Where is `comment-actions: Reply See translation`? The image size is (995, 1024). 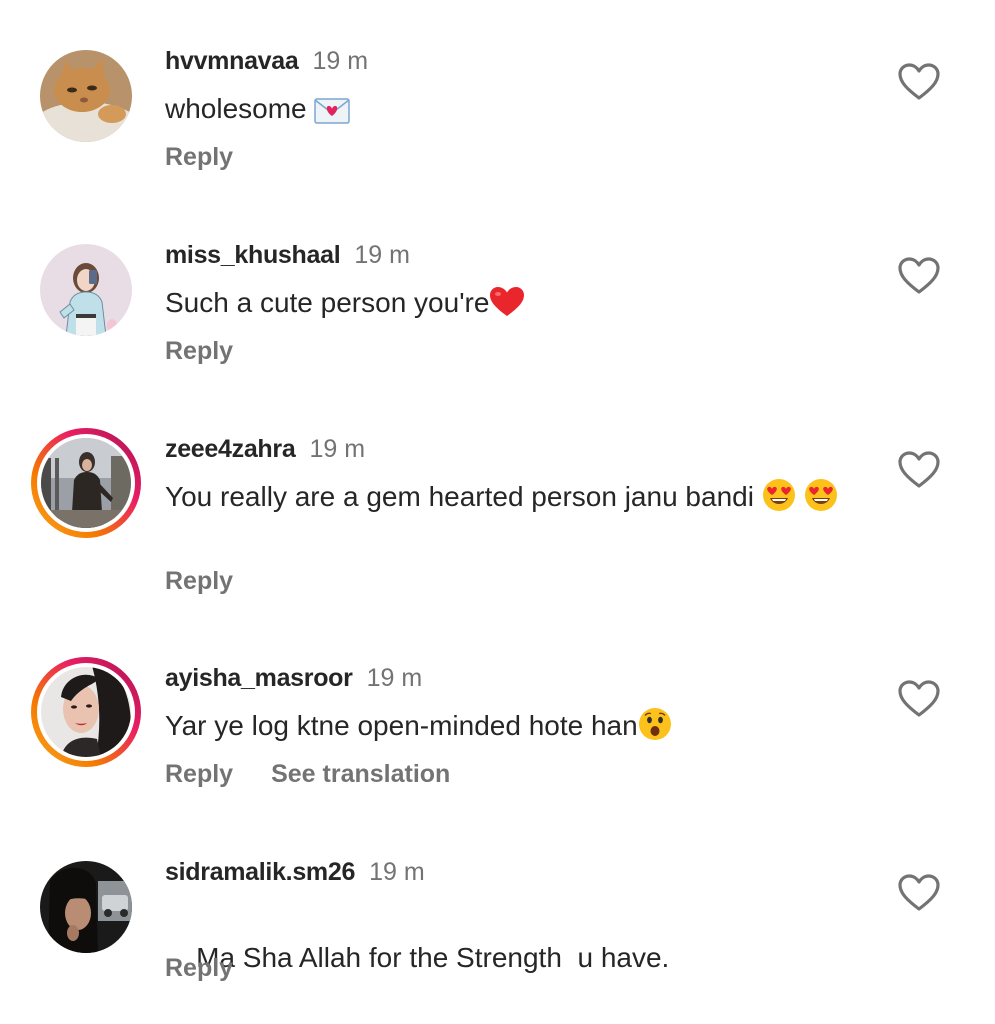
comment-actions: Reply See translation is located at coordinates (307, 774).